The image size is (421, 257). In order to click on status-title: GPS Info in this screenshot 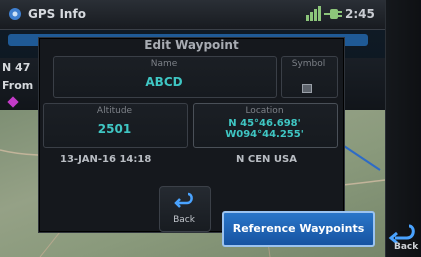, I will do `click(57, 14)`.